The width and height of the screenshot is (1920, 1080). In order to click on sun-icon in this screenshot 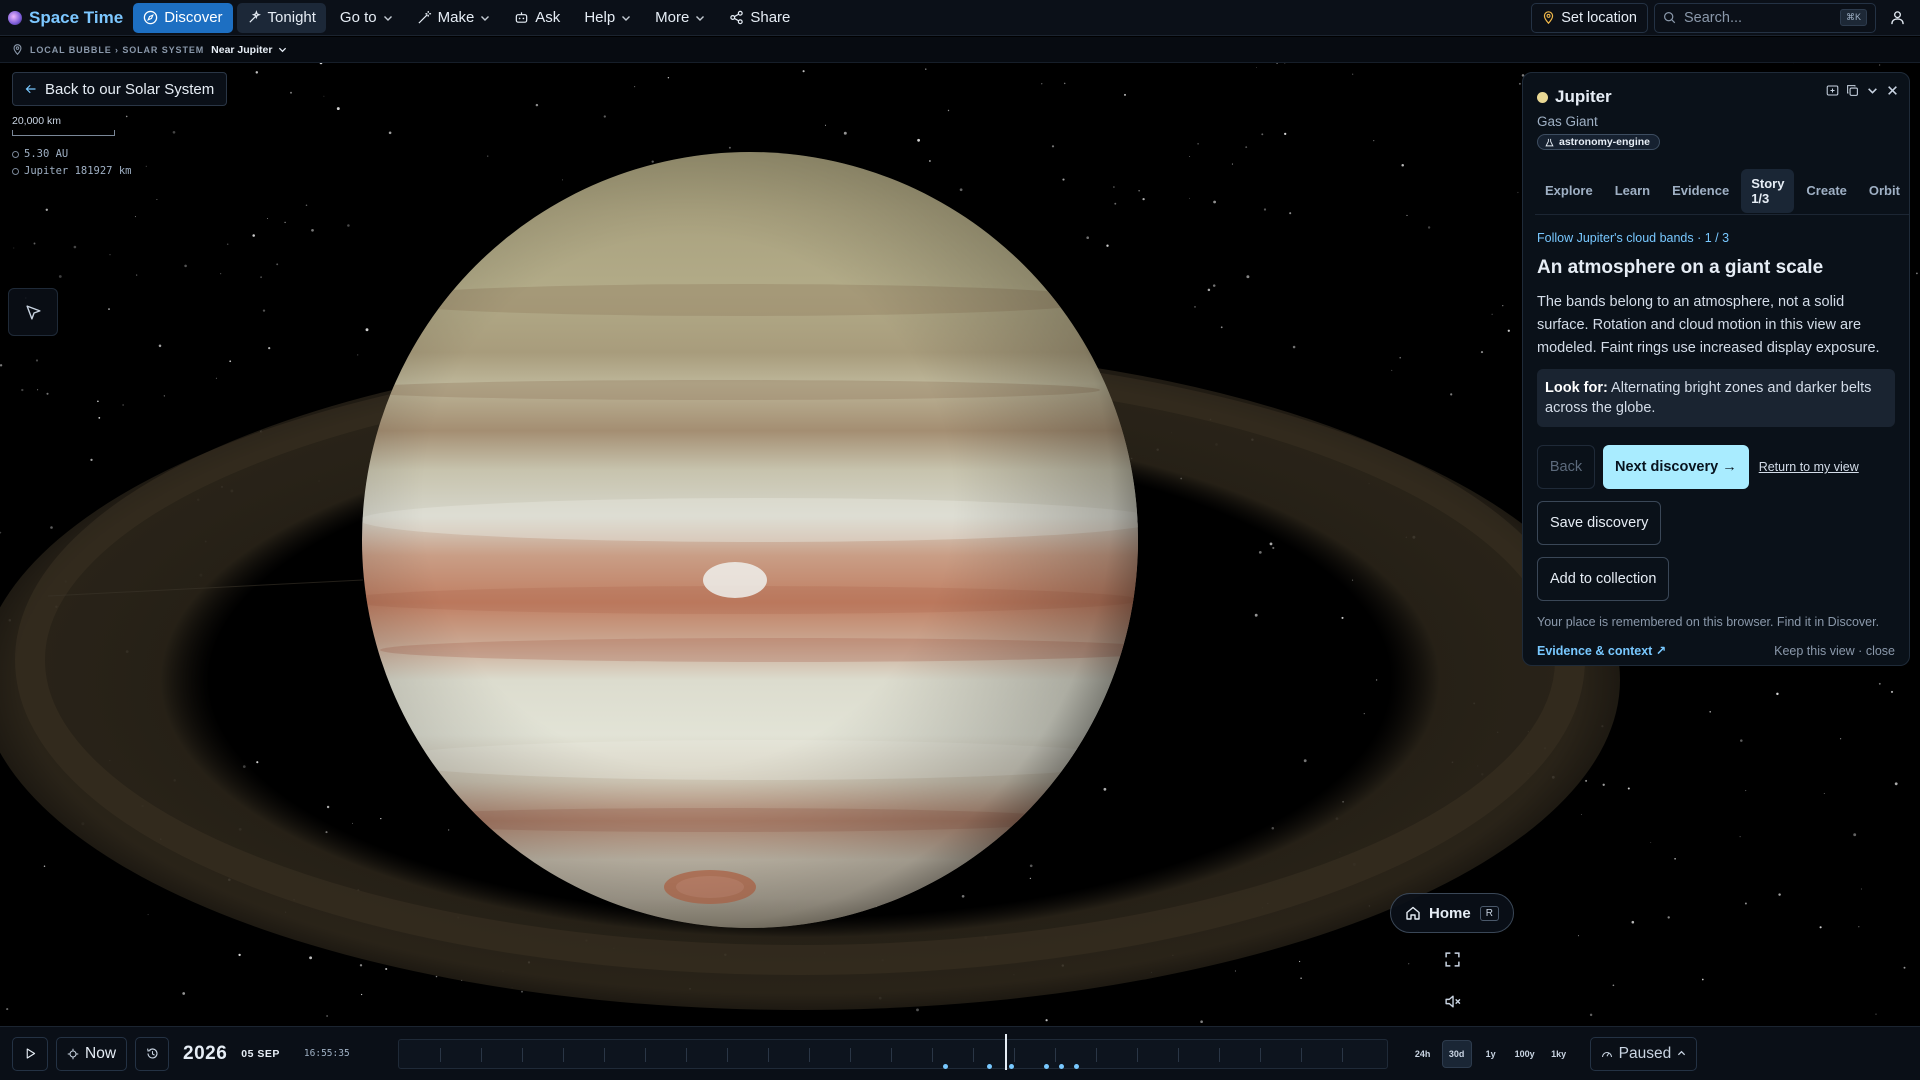, I will do `click(15, 154)`.